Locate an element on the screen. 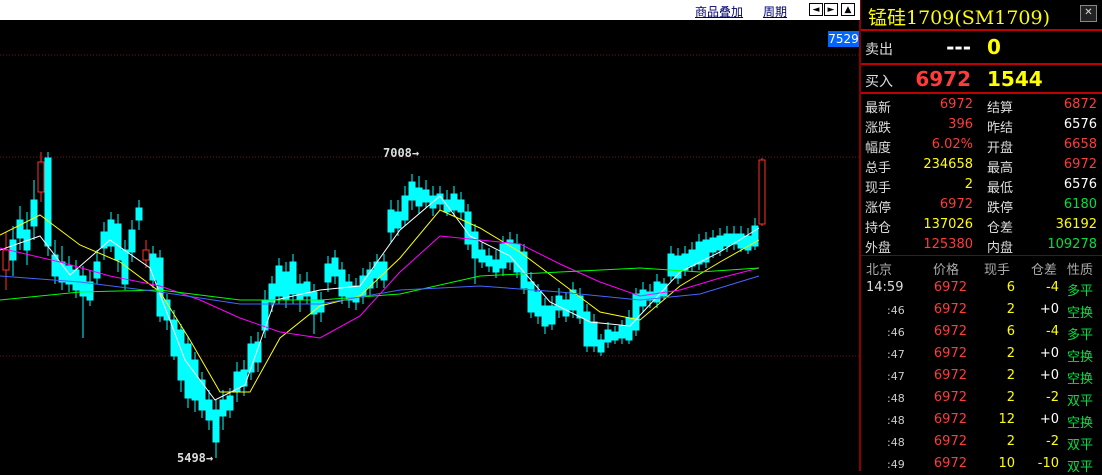  quote-label: 仓差 is located at coordinates (1000, 228).